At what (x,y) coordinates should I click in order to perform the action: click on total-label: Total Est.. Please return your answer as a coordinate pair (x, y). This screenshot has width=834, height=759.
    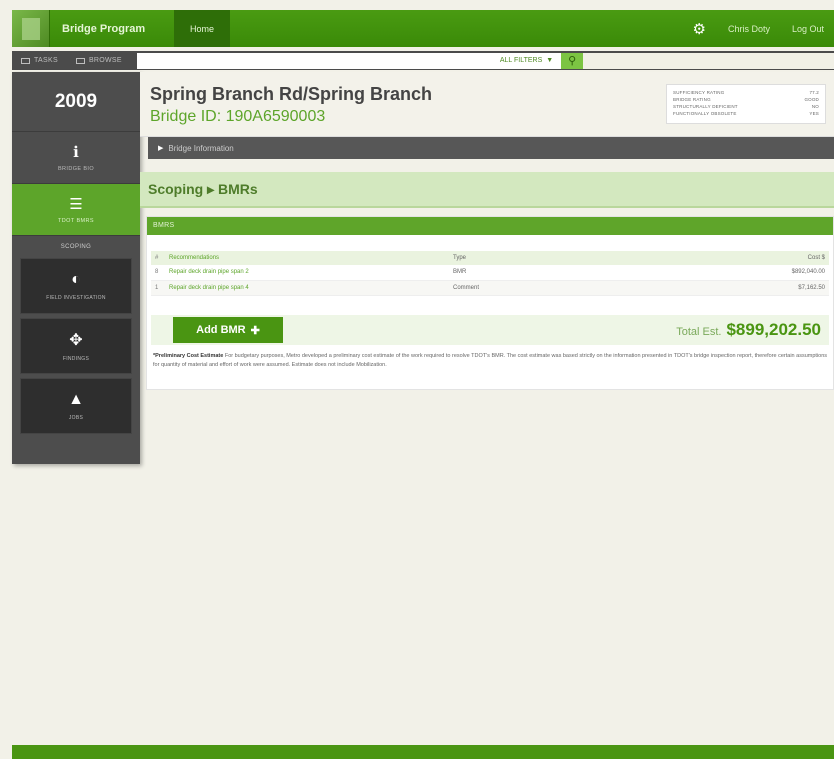
    Looking at the image, I should click on (699, 332).